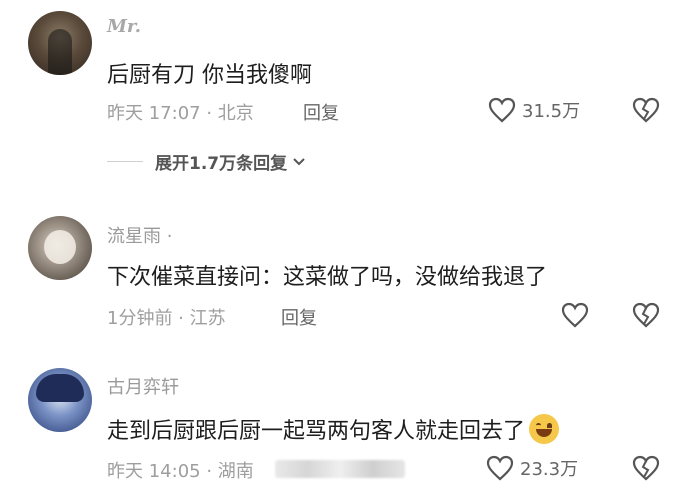 Image resolution: width=690 pixels, height=493 pixels. Describe the element at coordinates (316, 431) in the screenshot. I see `comment-text-content: 走到后厨跟后厨一起骂两句客人就走回去了` at that location.